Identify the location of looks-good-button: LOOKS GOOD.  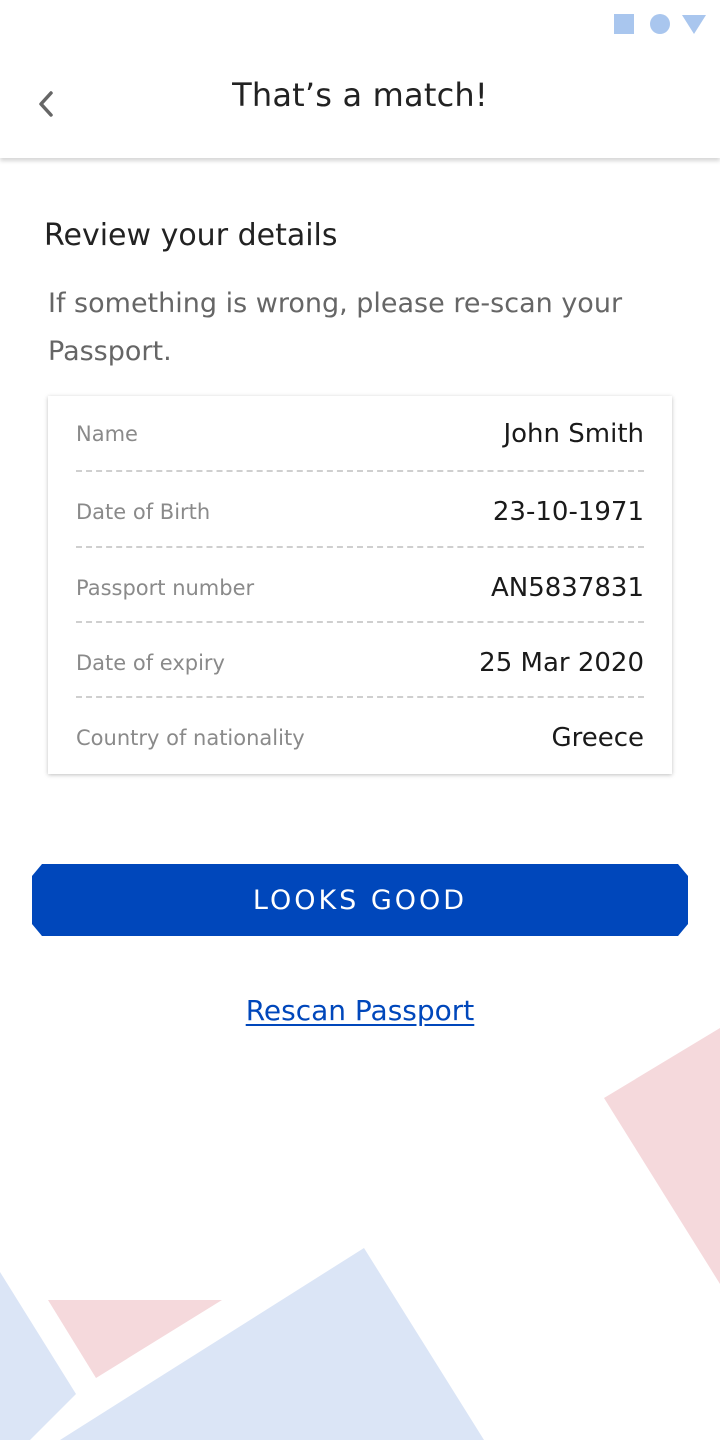
(360, 900).